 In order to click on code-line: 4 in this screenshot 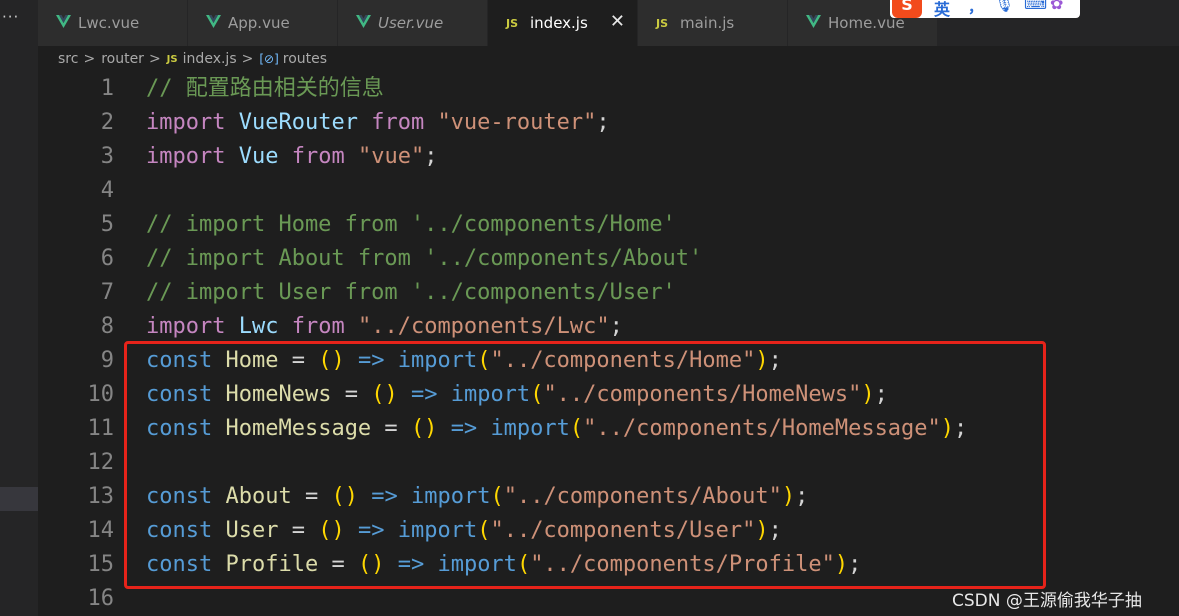, I will do `click(608, 191)`.